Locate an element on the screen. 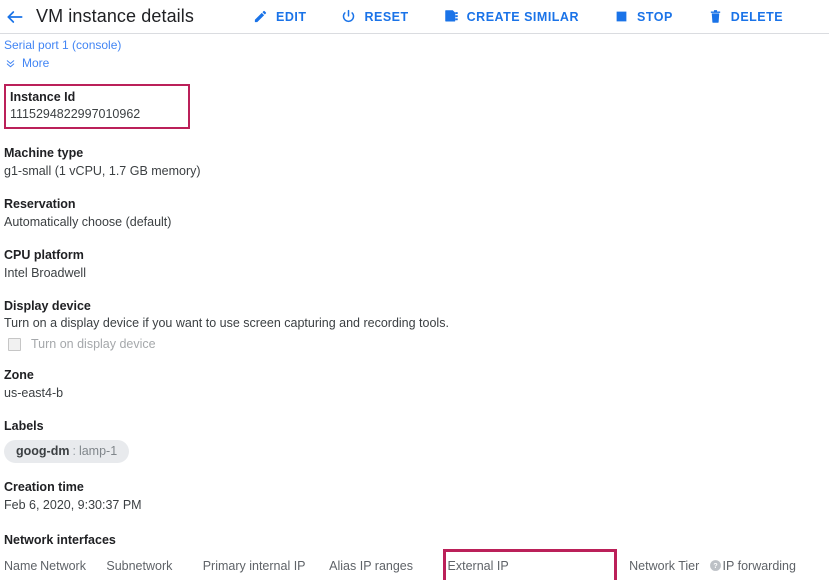 This screenshot has height=580, width=829. delete-button: DELETE is located at coordinates (745, 16).